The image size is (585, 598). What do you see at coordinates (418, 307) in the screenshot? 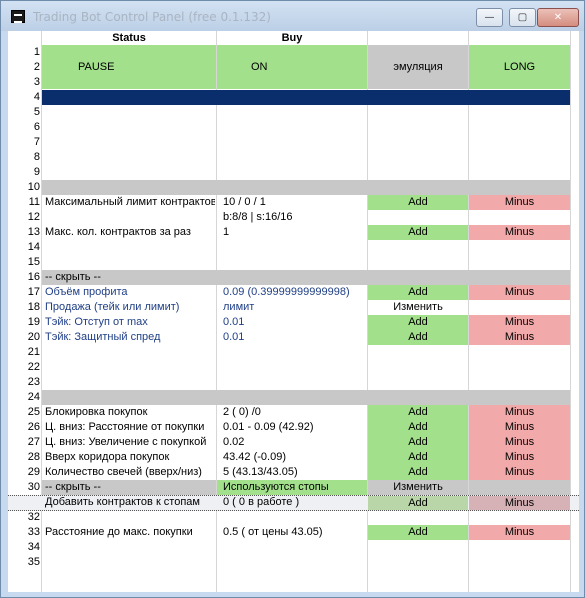
I see `sell-mode-change-button: Изменить` at bounding box center [418, 307].